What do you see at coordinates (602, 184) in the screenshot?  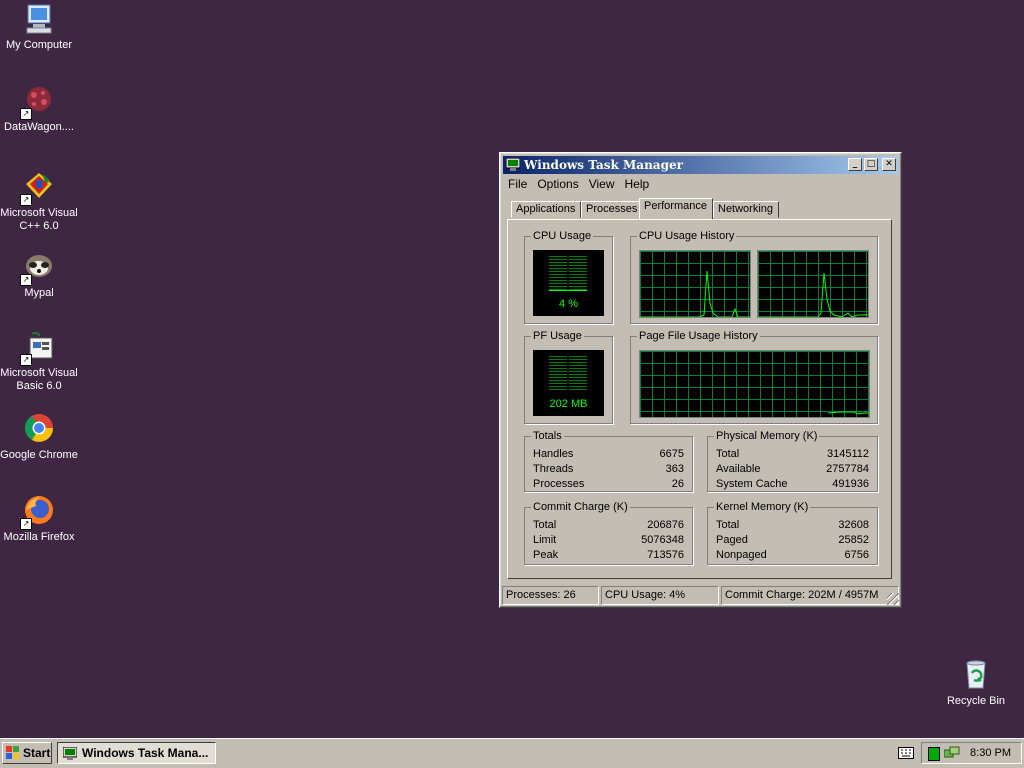 I see `menu-view: View` at bounding box center [602, 184].